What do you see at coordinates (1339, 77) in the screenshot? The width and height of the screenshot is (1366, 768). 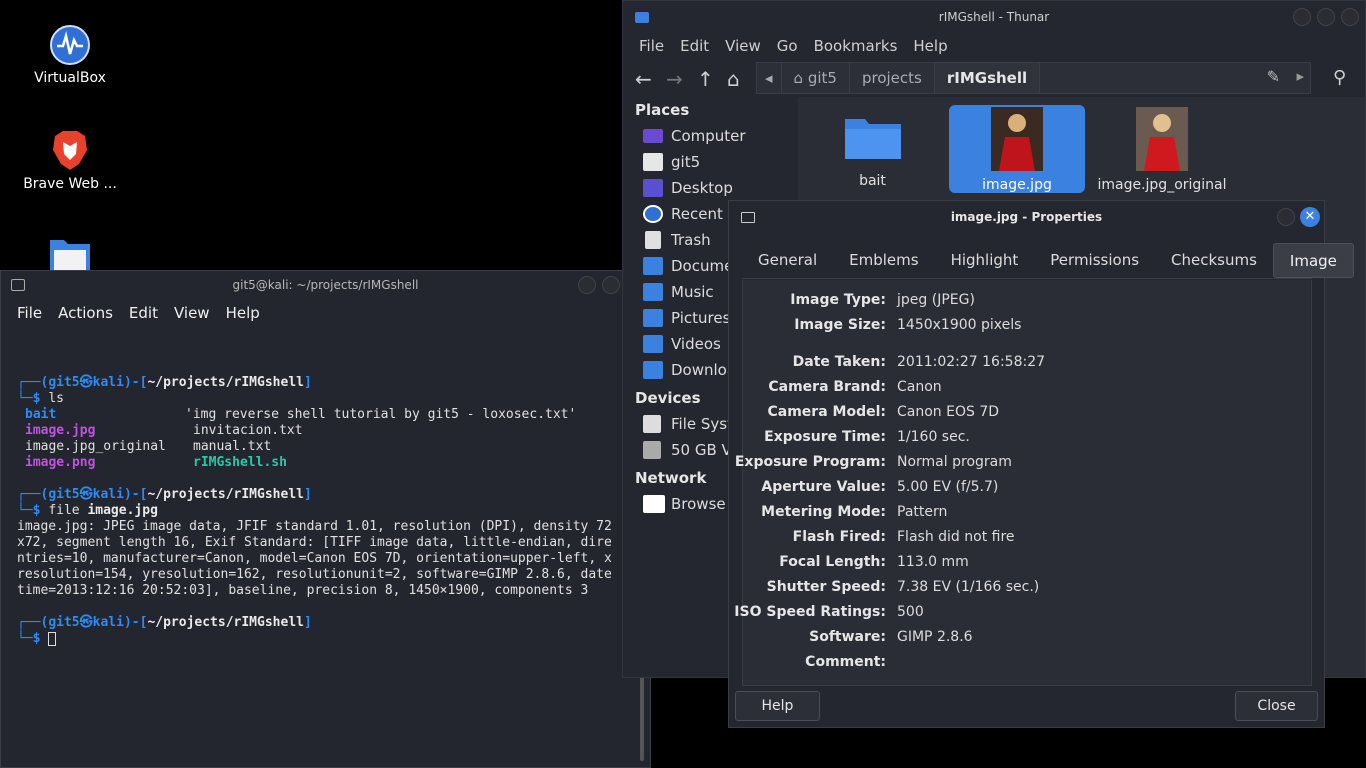 I see `search-icon: ⚲` at bounding box center [1339, 77].